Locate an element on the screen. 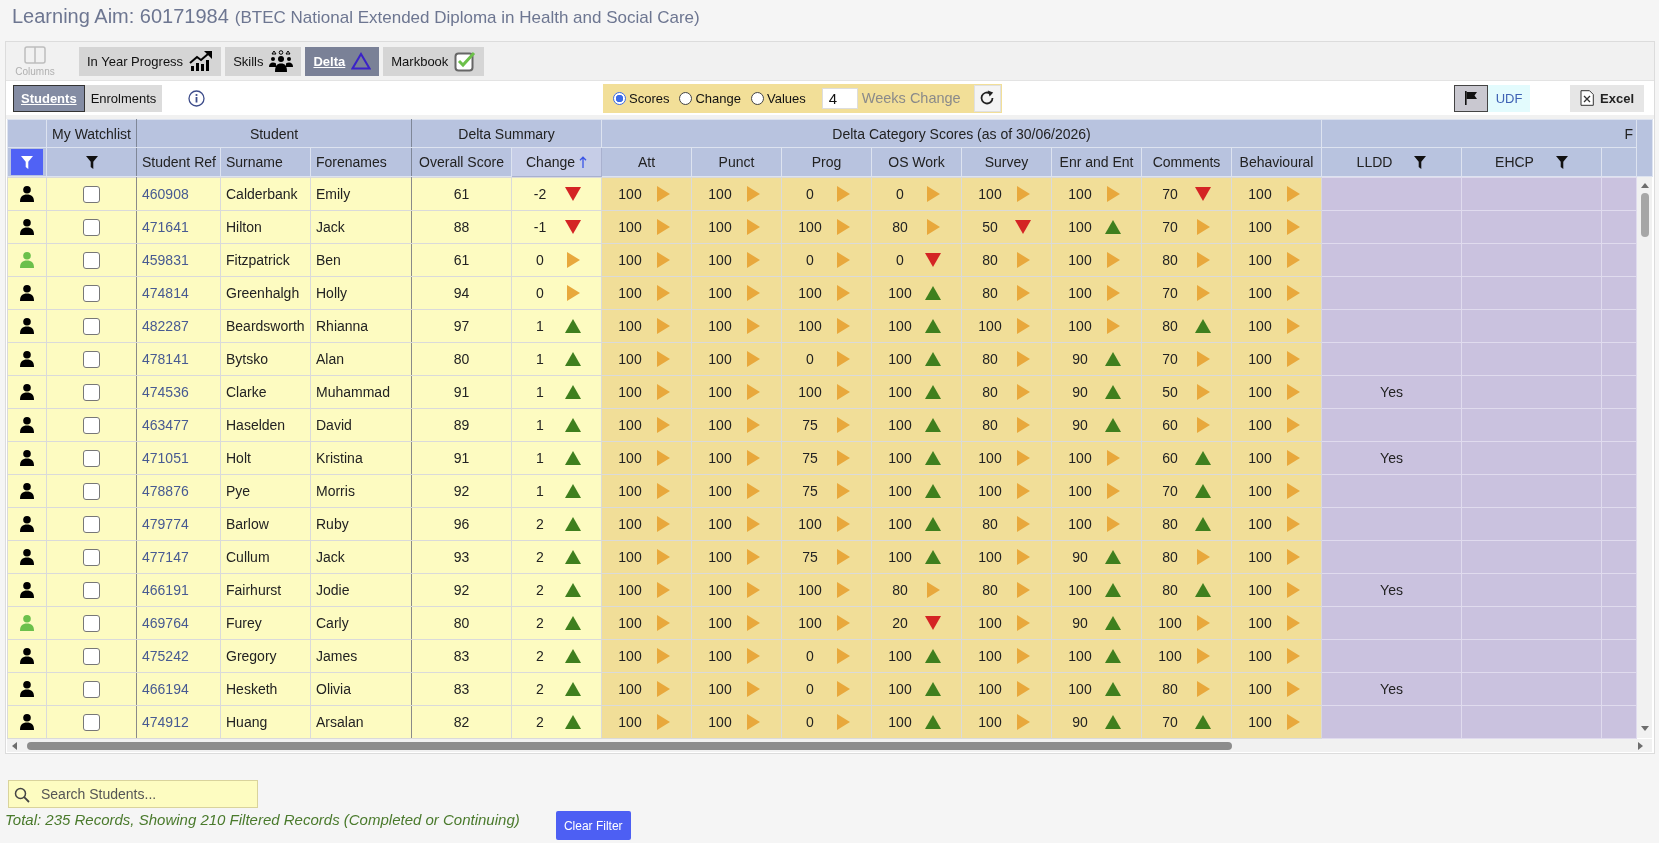 This screenshot has height=843, width=1659. view-tab: Delta is located at coordinates (342, 61).